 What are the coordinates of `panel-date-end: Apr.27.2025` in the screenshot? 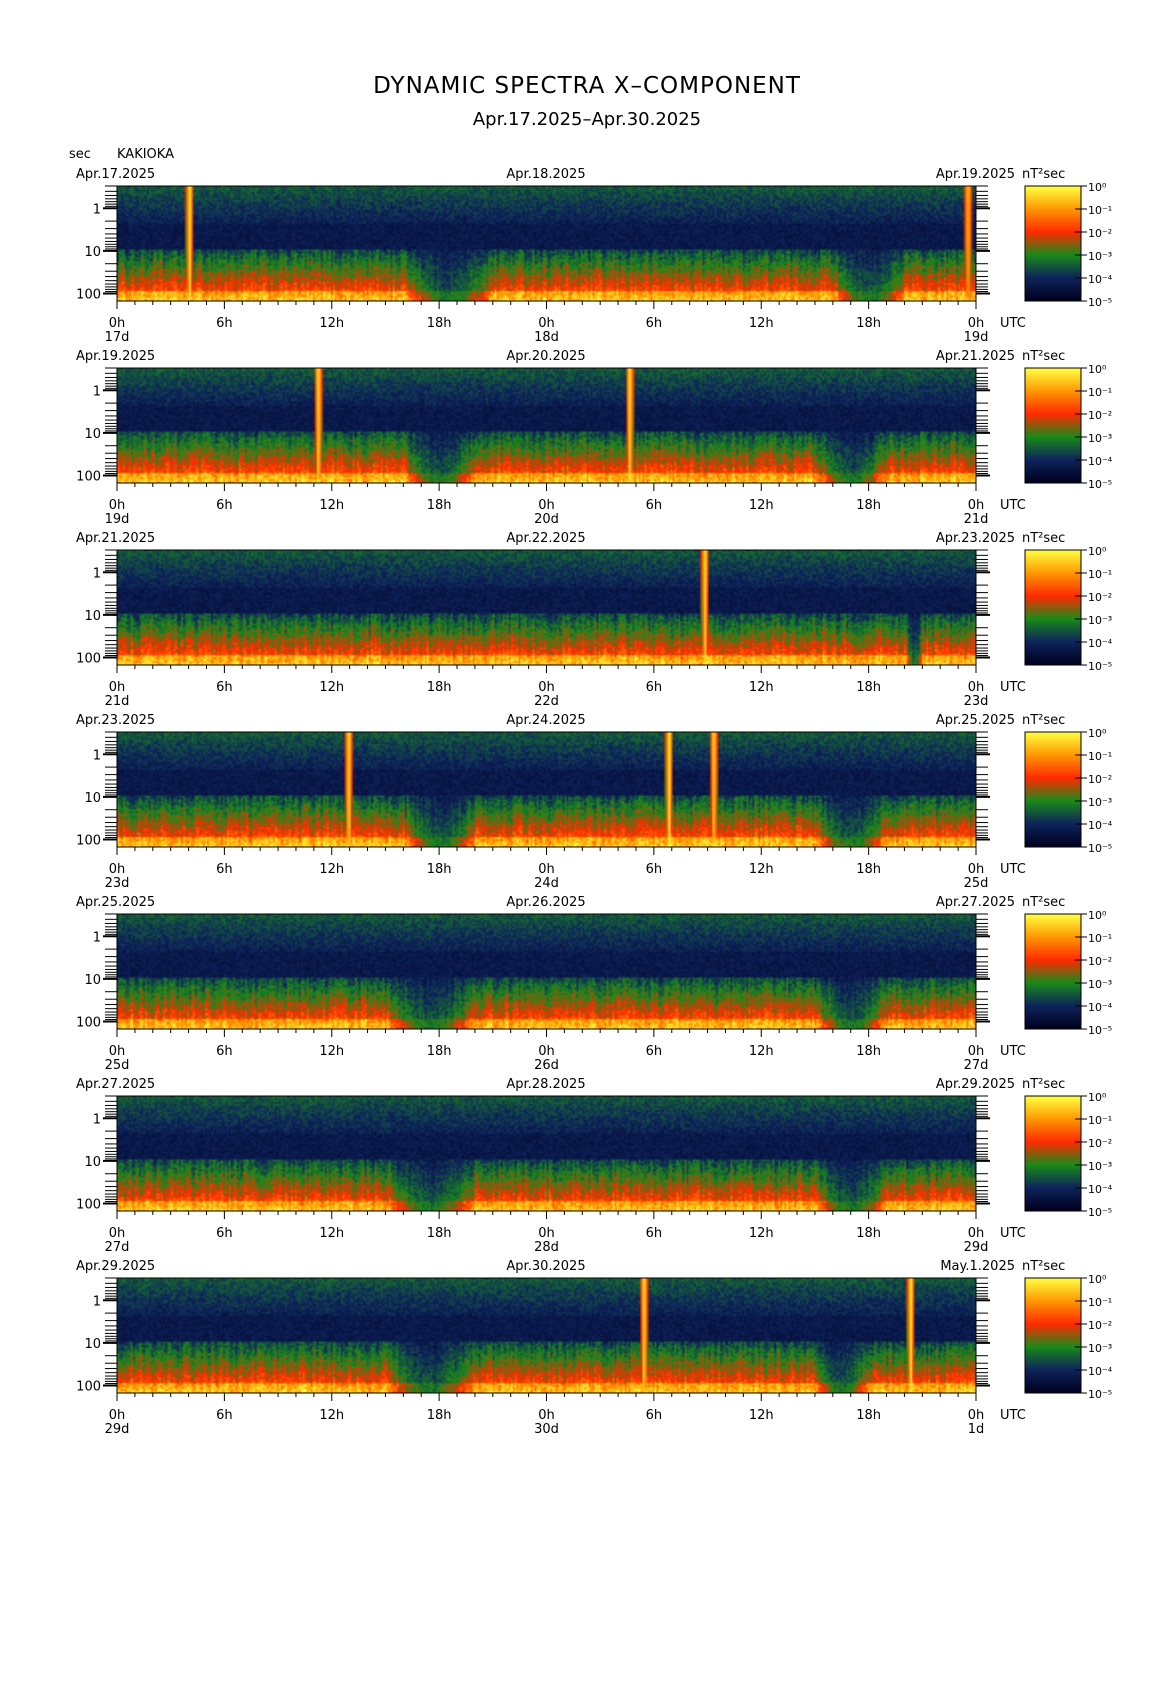 It's located at (975, 902).